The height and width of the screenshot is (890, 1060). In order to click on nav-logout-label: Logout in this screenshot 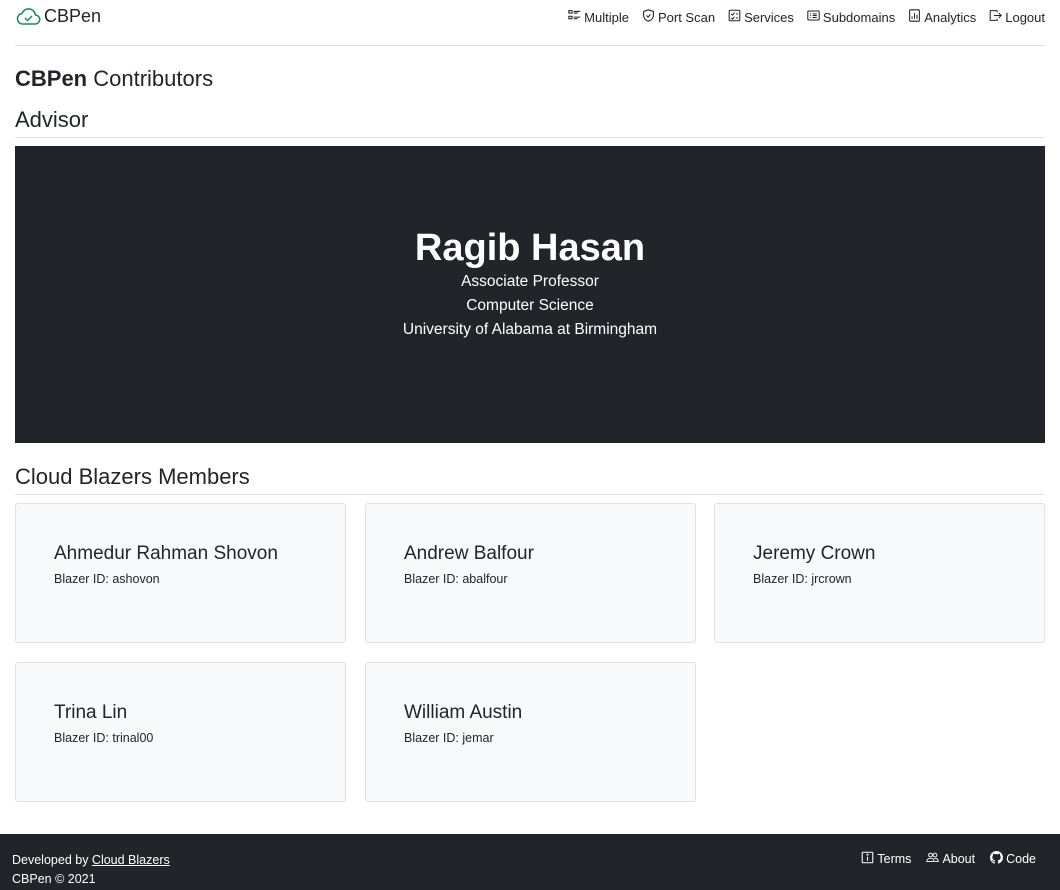, I will do `click(1025, 17)`.